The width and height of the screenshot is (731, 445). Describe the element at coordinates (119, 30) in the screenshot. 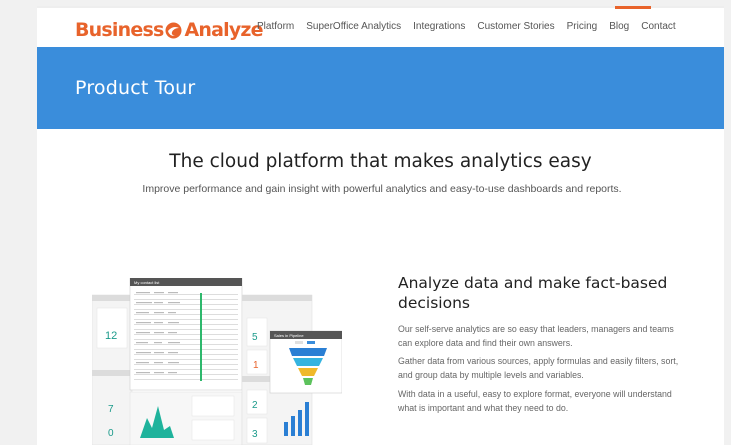

I see `logo-word-business: Business` at that location.